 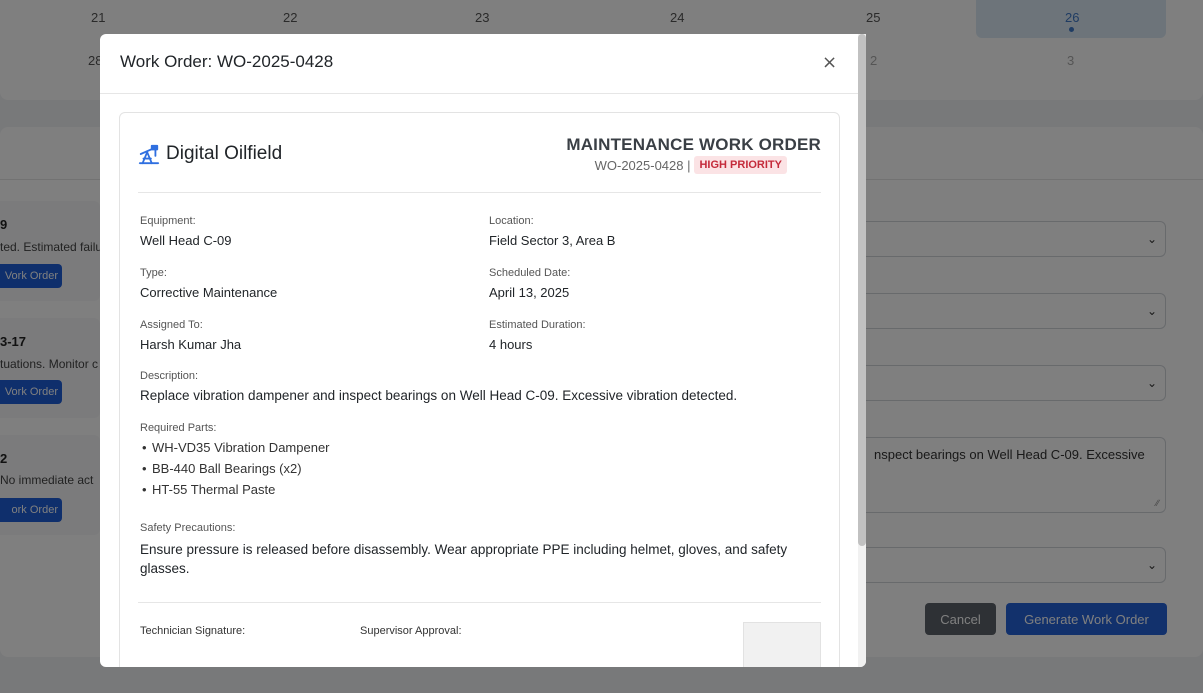 I want to click on location-value: Field Sector 3, Area B, so click(x=552, y=240).